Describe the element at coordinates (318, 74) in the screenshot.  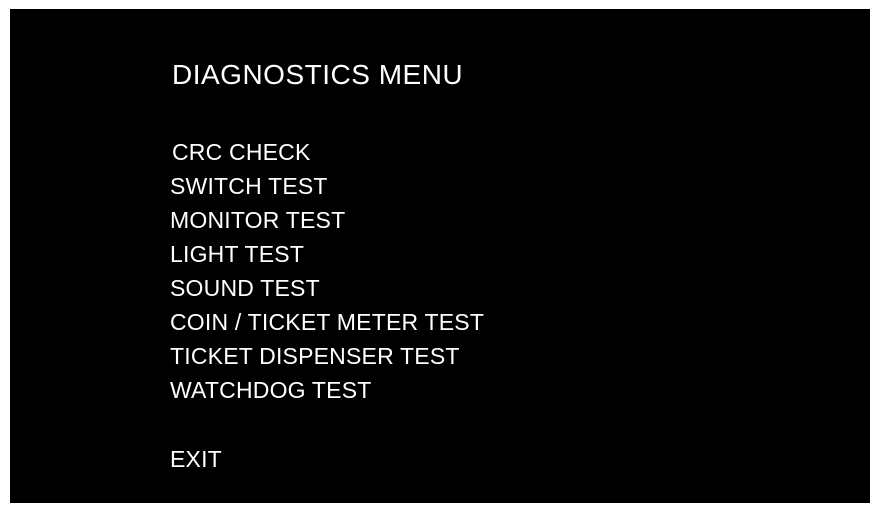
I see `page-title: DIAGNOSTICS MENU` at that location.